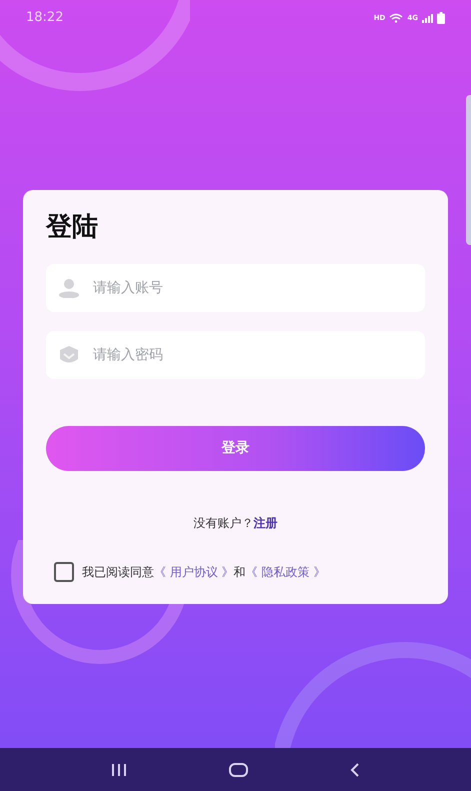 The width and height of the screenshot is (471, 791). Describe the element at coordinates (355, 769) in the screenshot. I see `back-icon` at that location.